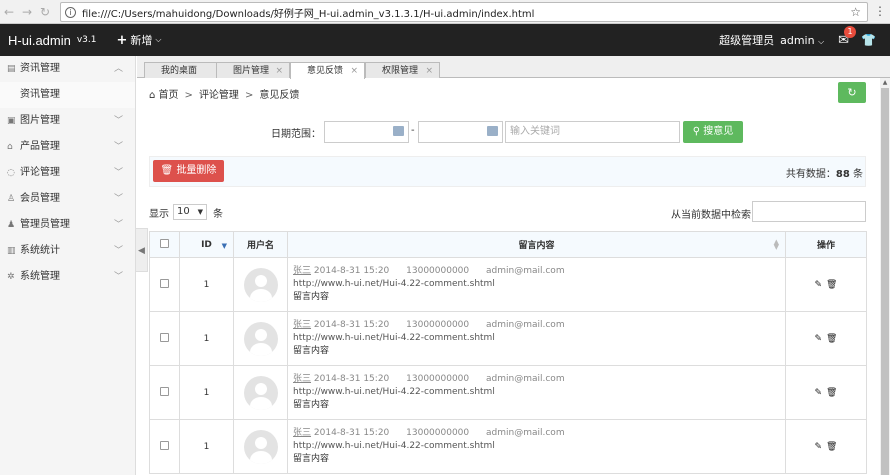 This screenshot has height=475, width=890. What do you see at coordinates (152, 95) in the screenshot?
I see `home-icon: ⌂` at bounding box center [152, 95].